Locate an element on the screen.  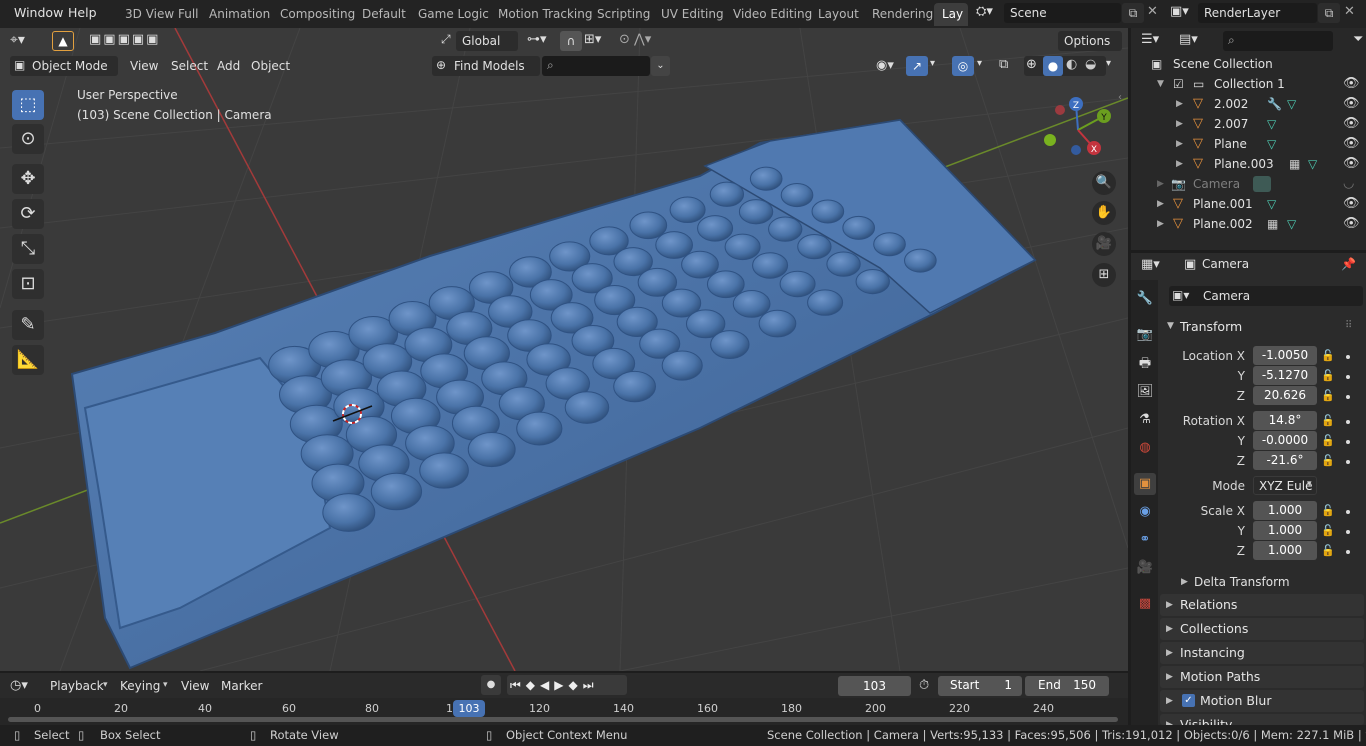
overlay-toggle-icon: ◎ is located at coordinates (963, 66).